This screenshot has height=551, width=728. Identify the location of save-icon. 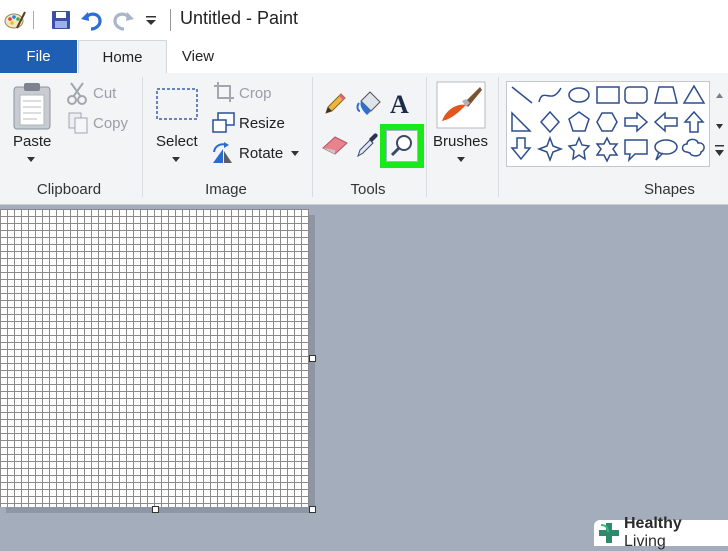
(61, 20).